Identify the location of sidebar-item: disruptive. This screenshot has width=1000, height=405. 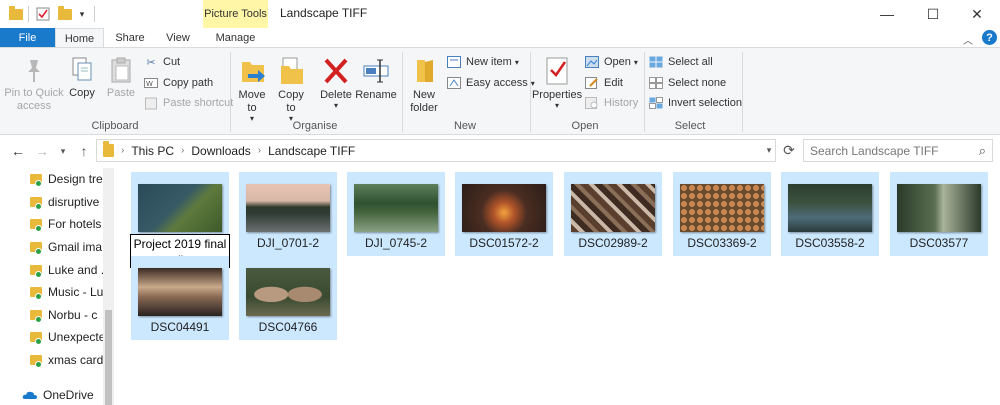
(57, 202).